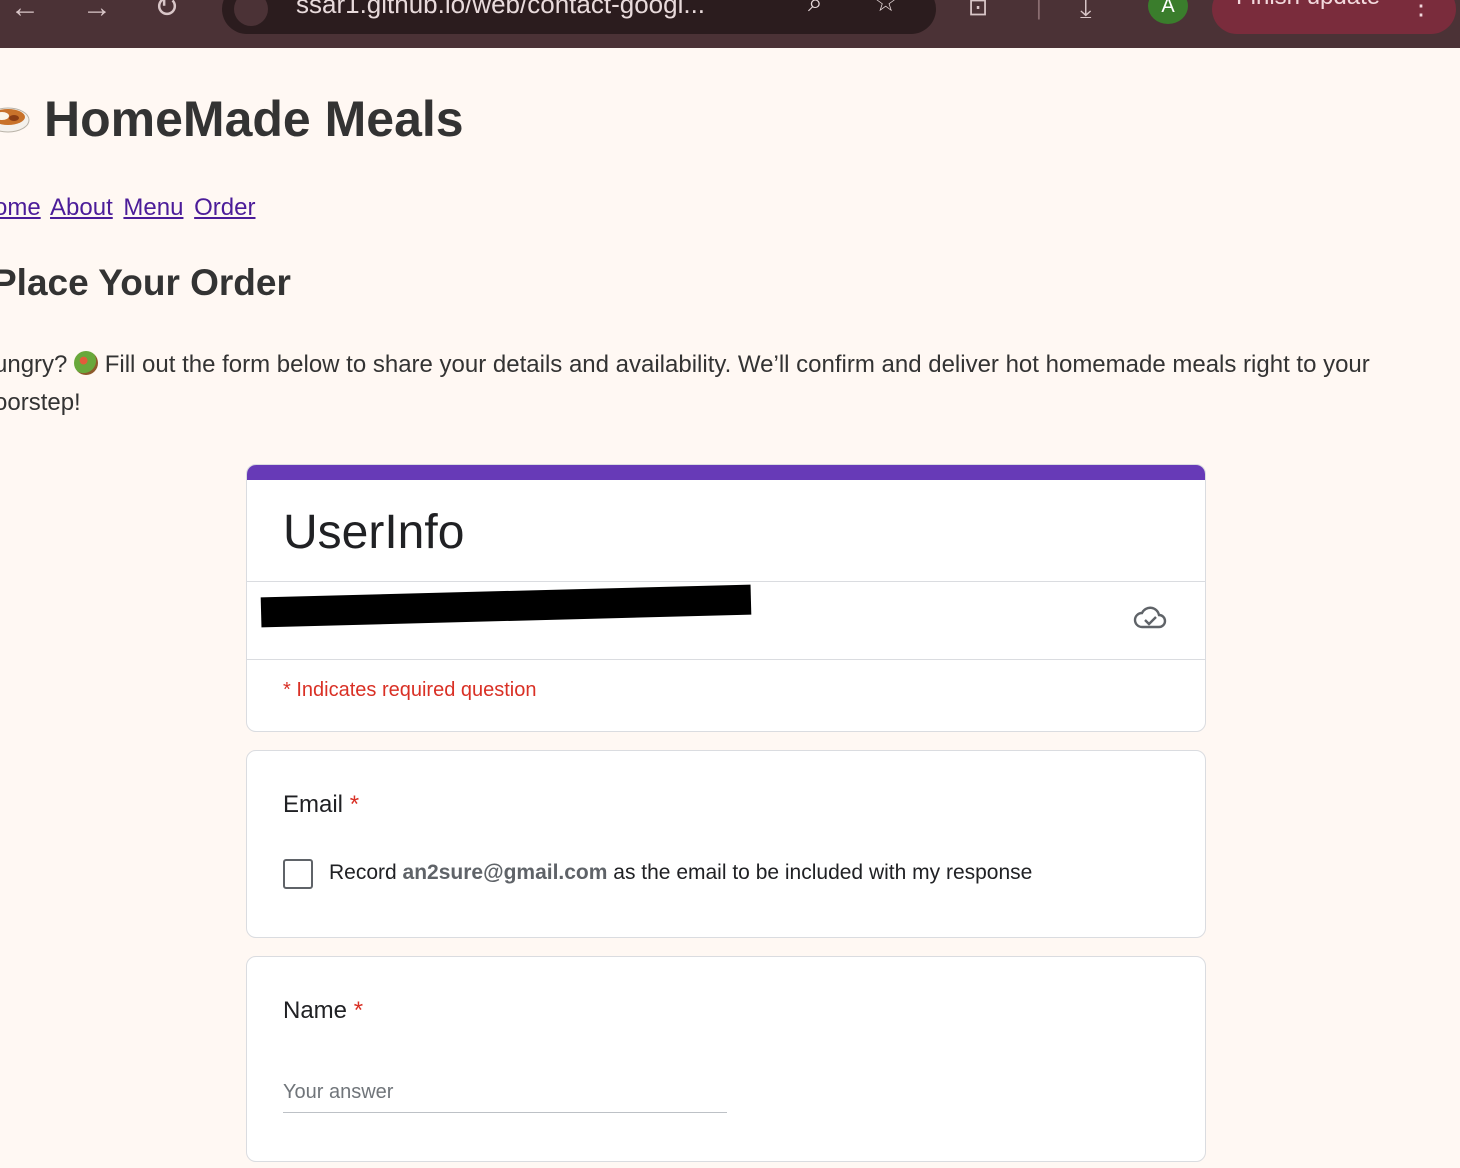  I want to click on name-question-title: Name *, so click(323, 1011).